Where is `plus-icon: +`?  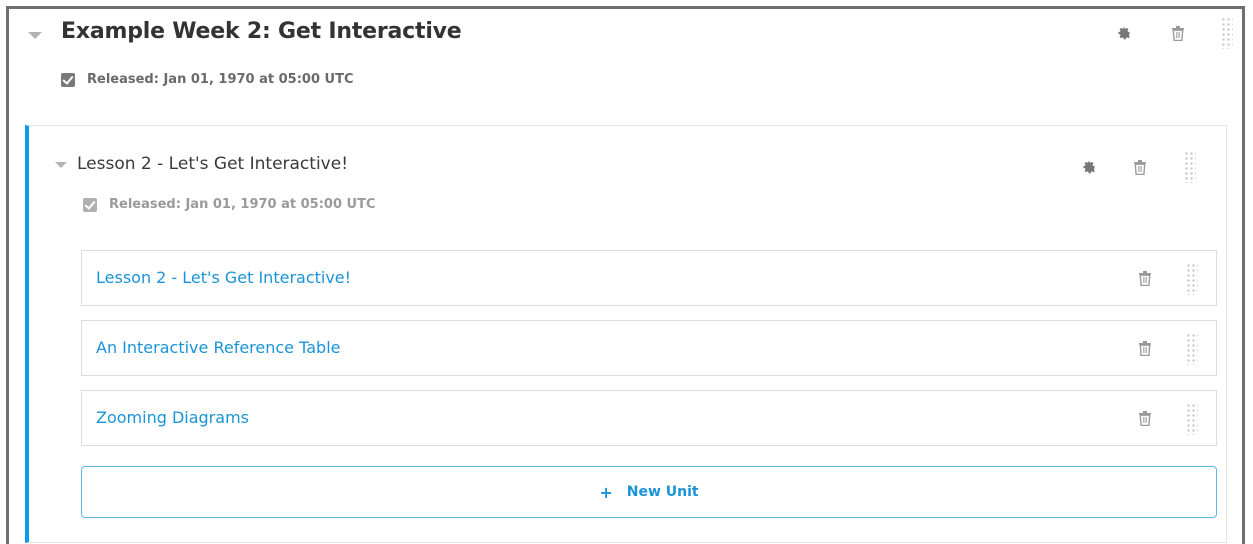
plus-icon: + is located at coordinates (606, 492).